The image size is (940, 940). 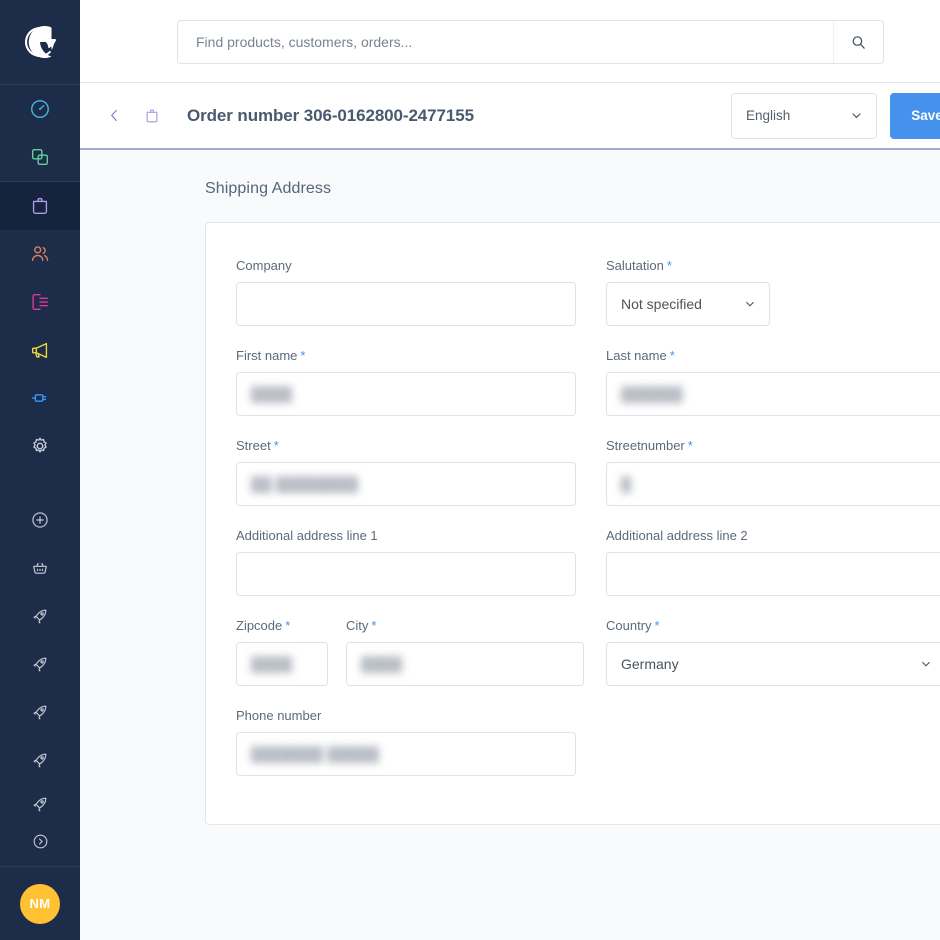 What do you see at coordinates (465, 664) in the screenshot?
I see `city-input: ████` at bounding box center [465, 664].